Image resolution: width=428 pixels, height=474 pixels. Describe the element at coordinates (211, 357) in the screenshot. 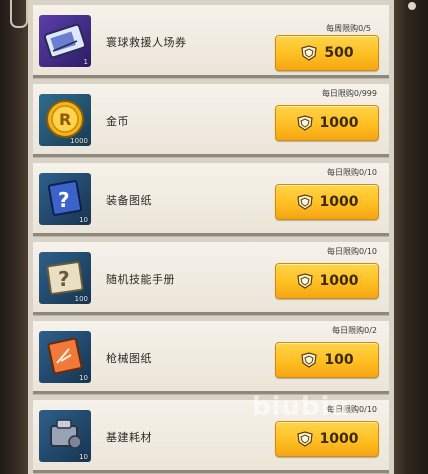

I see `shop-item-row: 10 枪械图纸 每日限购0/2 100` at that location.